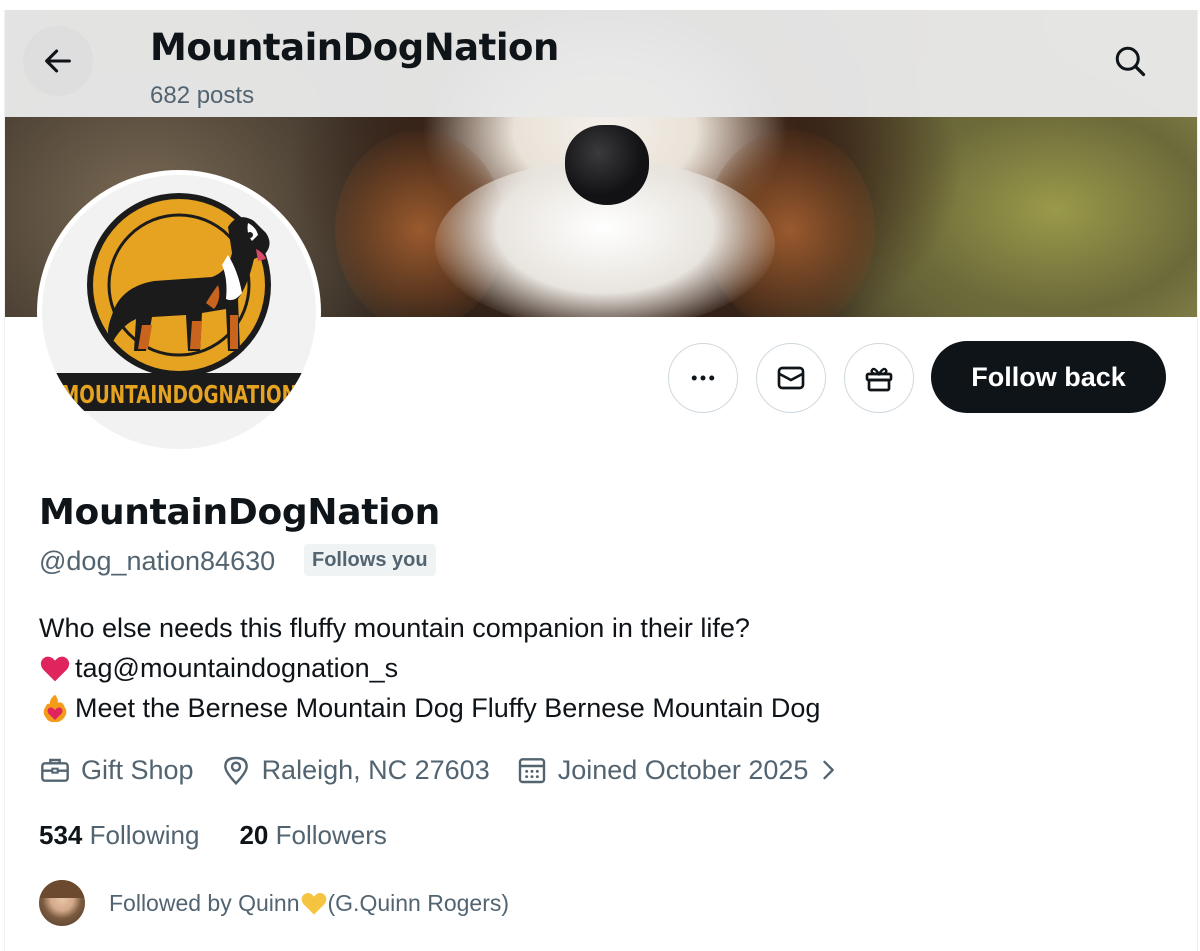 Image resolution: width=1200 pixels, height=951 pixels. What do you see at coordinates (55, 668) in the screenshot?
I see `heart-icon` at bounding box center [55, 668].